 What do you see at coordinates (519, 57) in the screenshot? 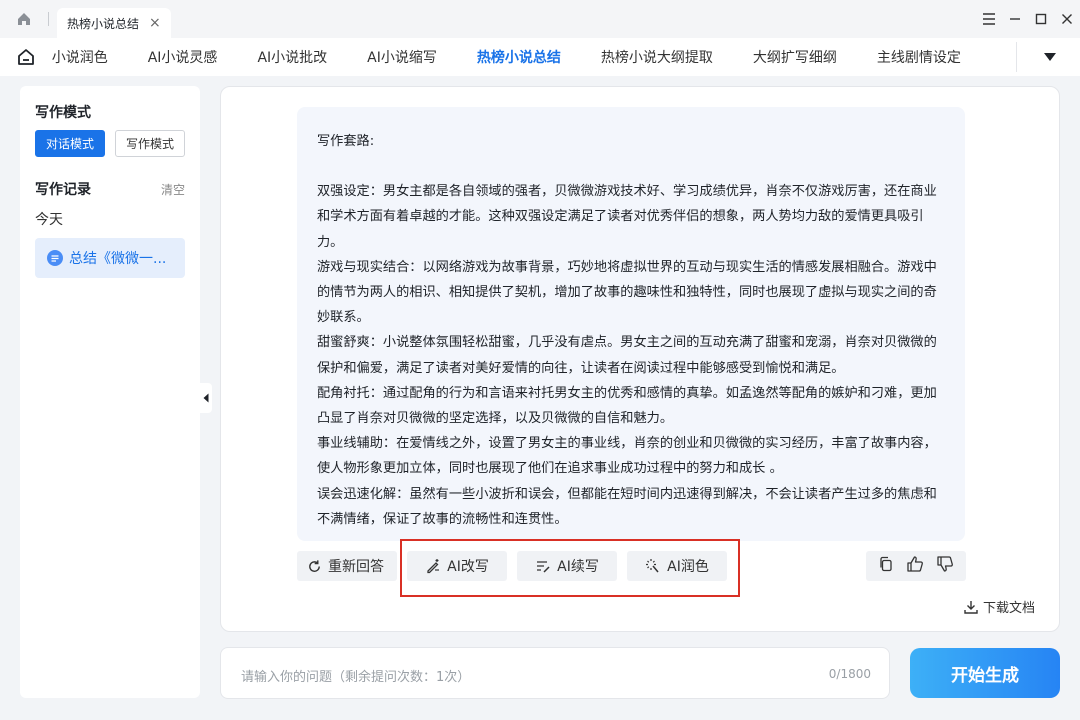
I see `nav-item: 热榜小说总结` at bounding box center [519, 57].